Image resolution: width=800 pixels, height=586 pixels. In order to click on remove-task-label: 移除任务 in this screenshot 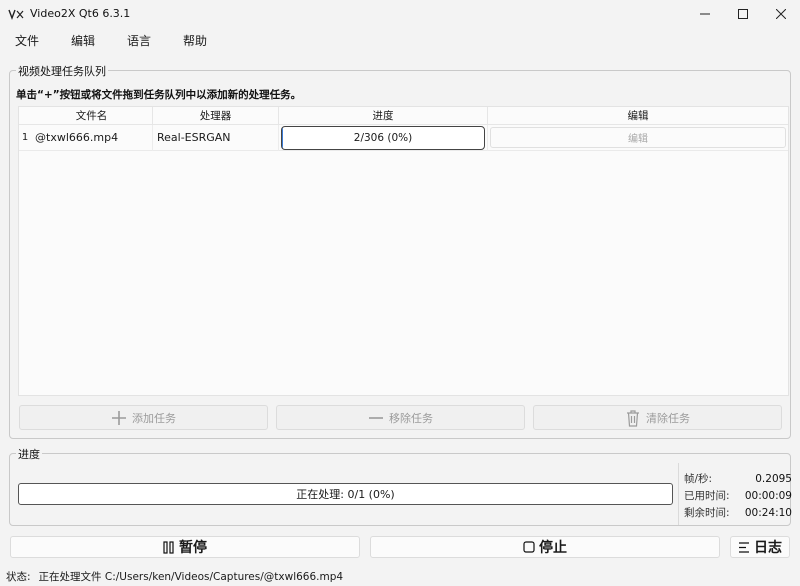, I will do `click(411, 418)`.